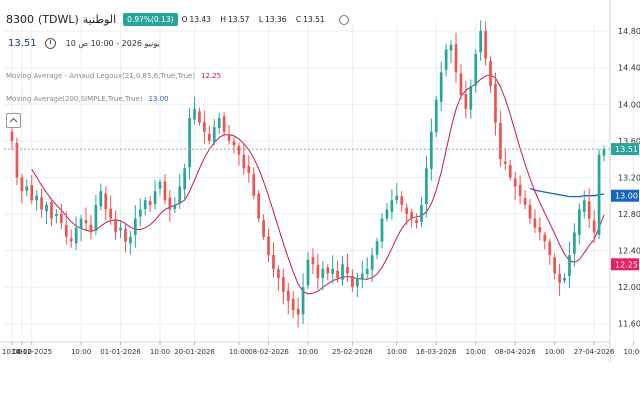  Describe the element at coordinates (594, 352) in the screenshot. I see `x-tick-label: 27-04-2026` at that location.